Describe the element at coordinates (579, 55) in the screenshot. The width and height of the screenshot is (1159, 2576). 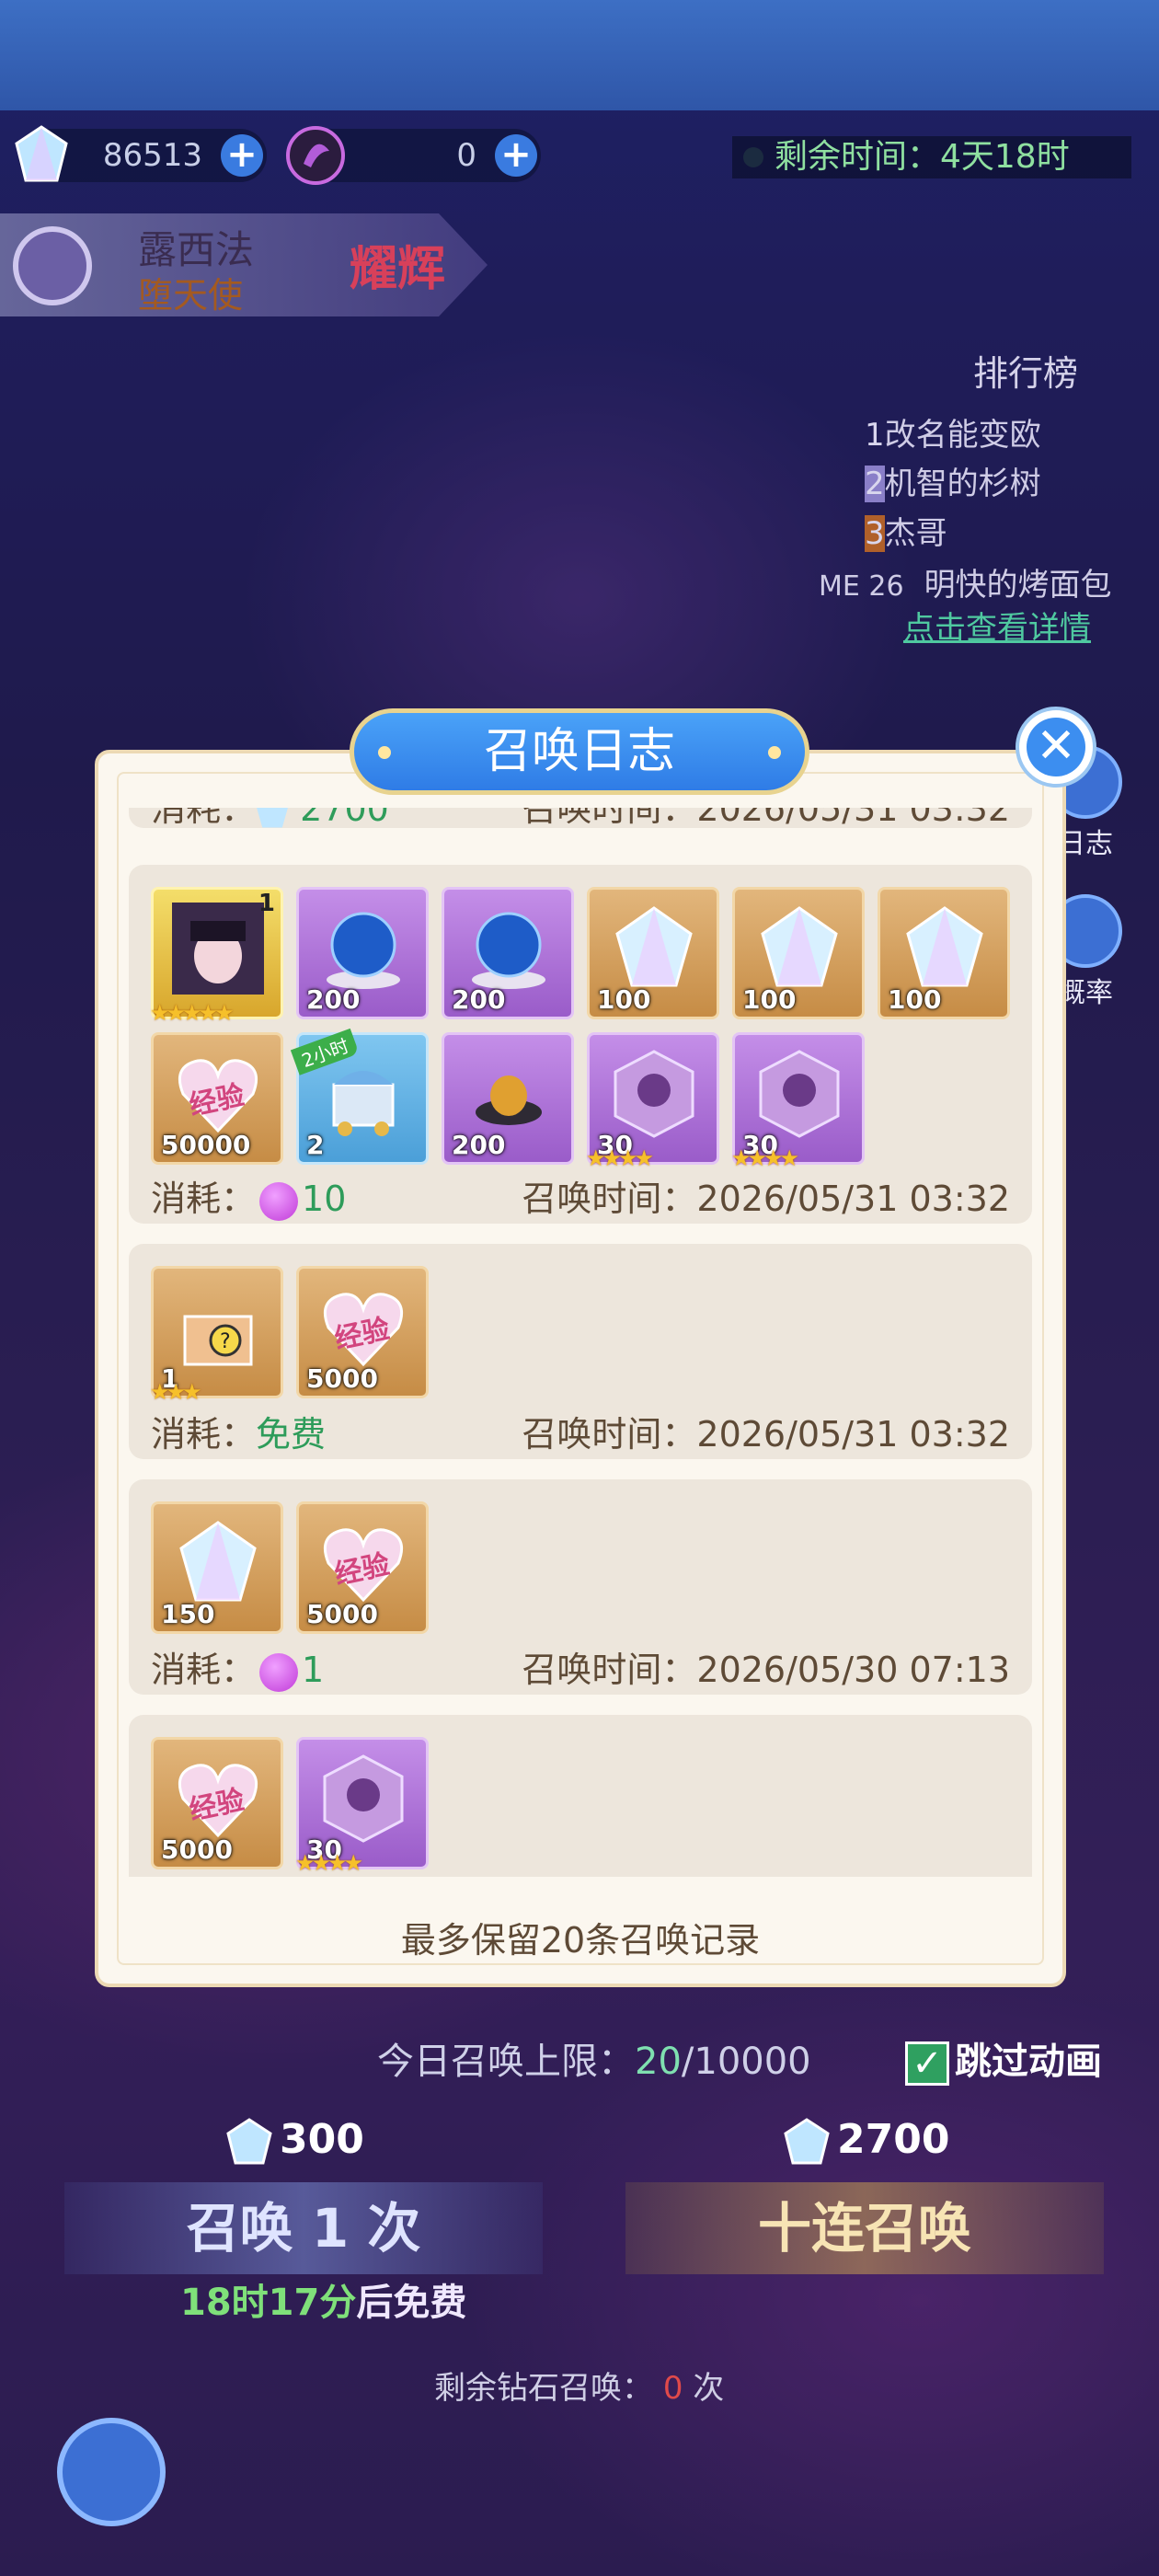
I see `top-banner` at that location.